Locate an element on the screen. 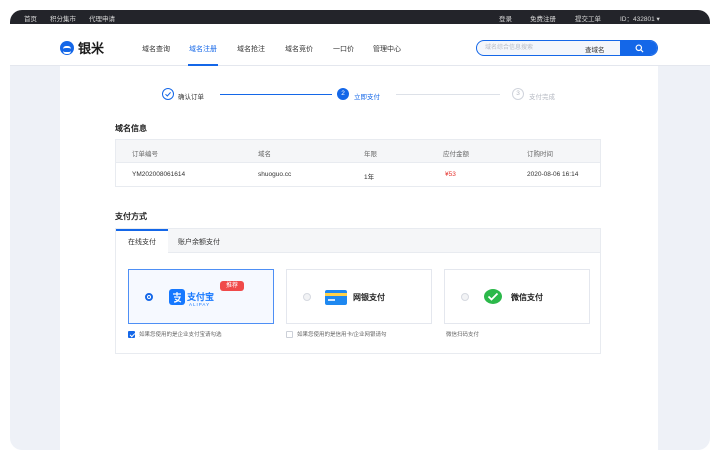 This screenshot has width=720, height=460. domain-info-title: 域名信息 is located at coordinates (131, 128).